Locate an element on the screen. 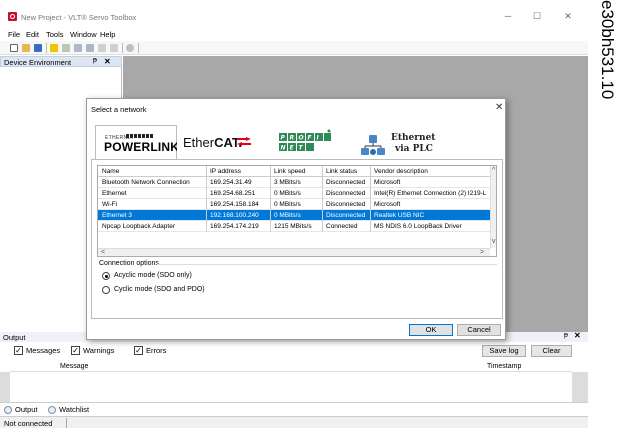  save-icon is located at coordinates (38, 48).